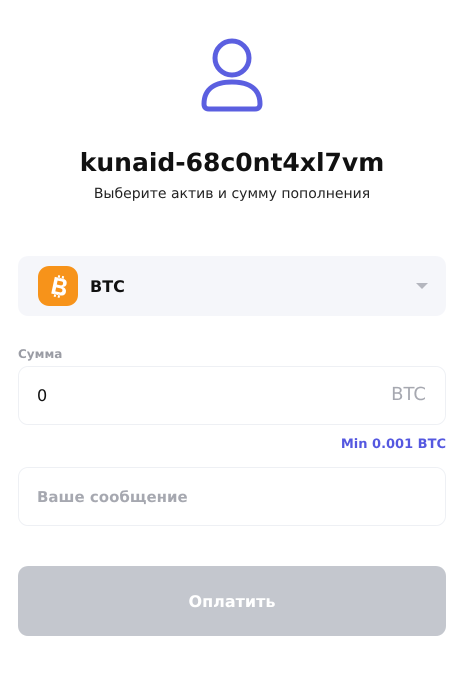 This screenshot has width=464, height=689. I want to click on message-field: Ваше сообщение, so click(232, 496).